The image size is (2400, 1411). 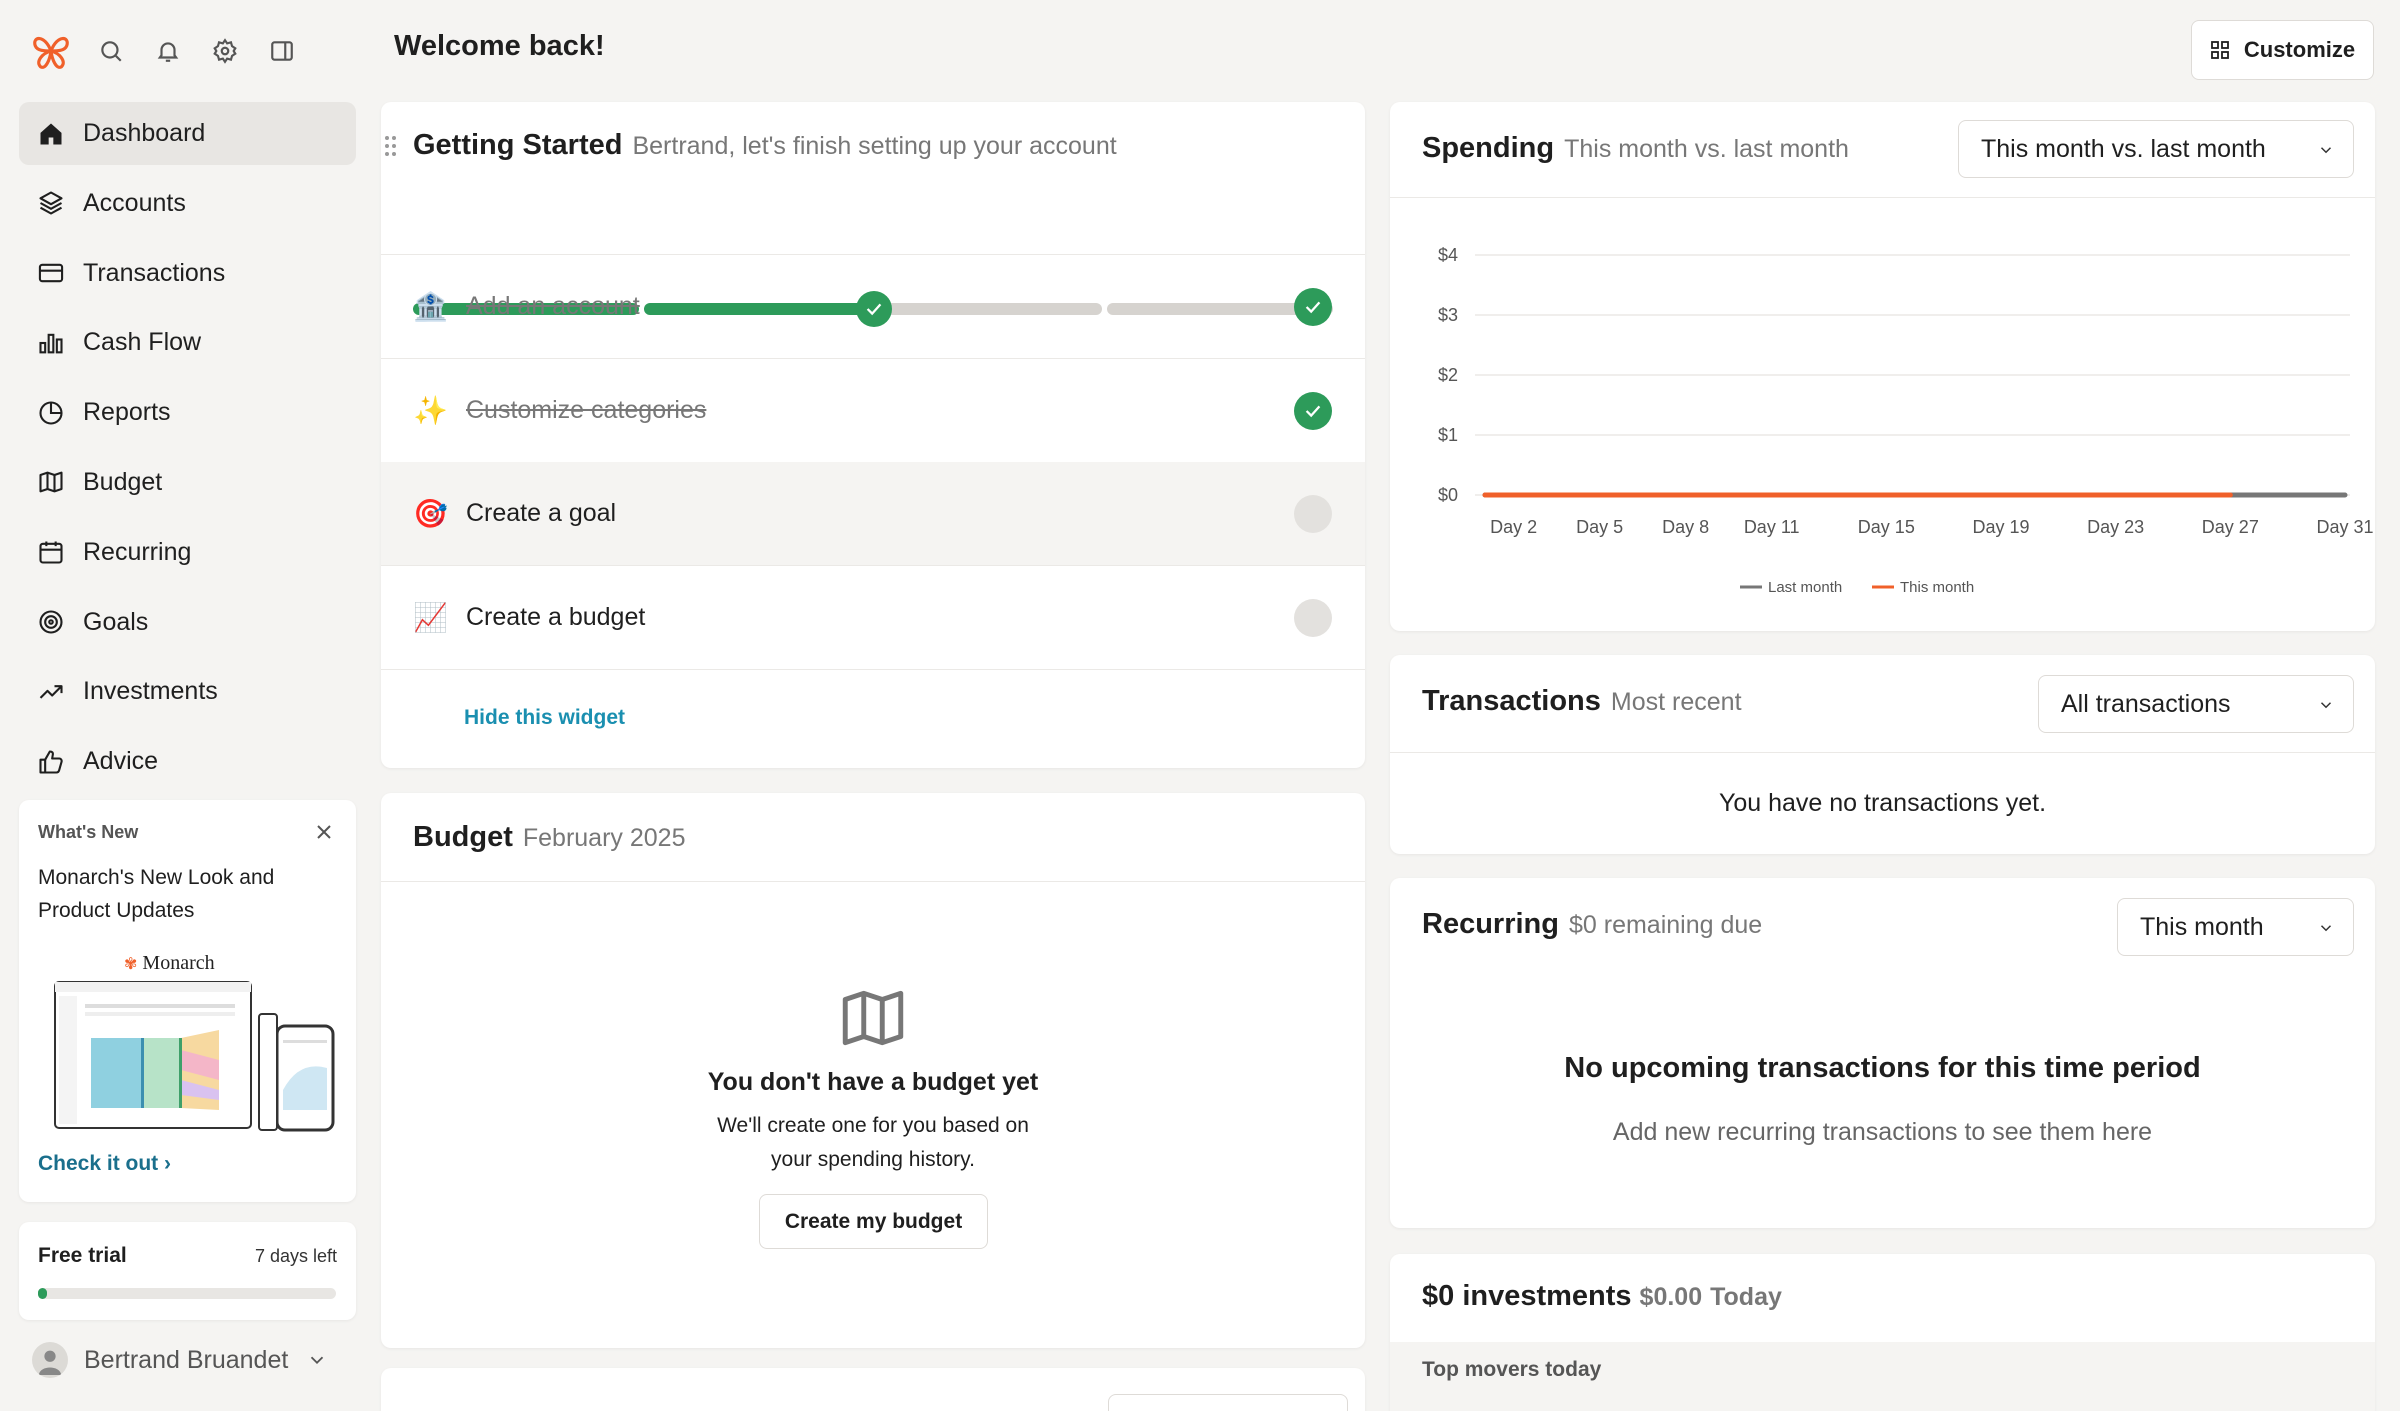 What do you see at coordinates (1313, 617) in the screenshot?
I see `incomplete-circle-icon` at bounding box center [1313, 617].